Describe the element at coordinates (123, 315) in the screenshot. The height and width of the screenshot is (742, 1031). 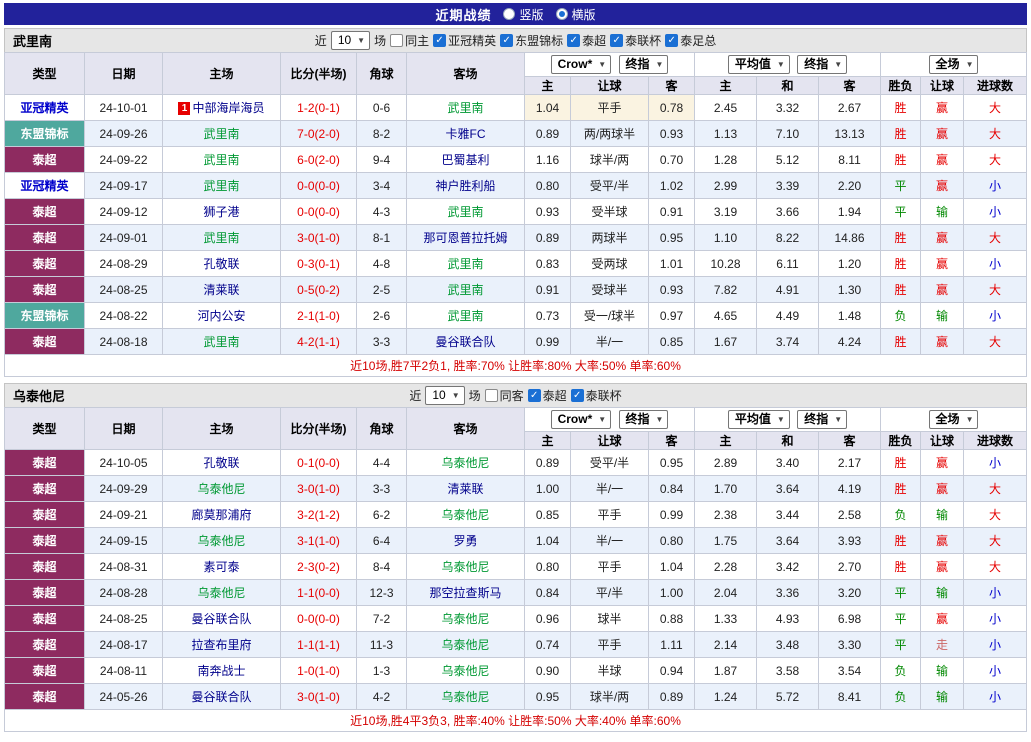
I see `match-date-cell: 24-08-22` at that location.